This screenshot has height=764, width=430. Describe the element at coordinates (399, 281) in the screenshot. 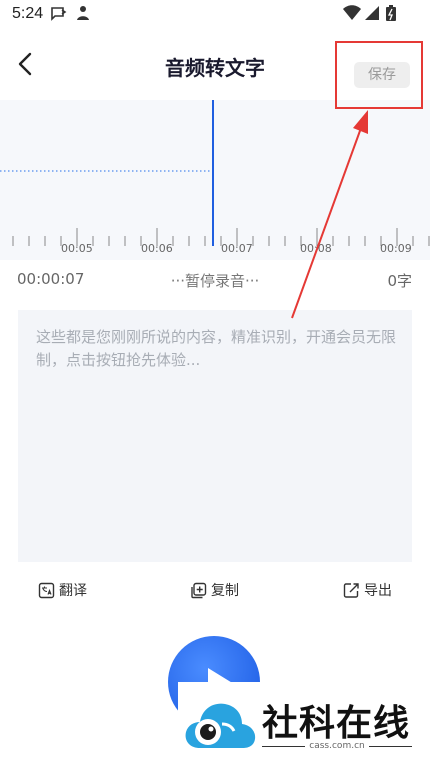

I see `character-count: 0字` at that location.